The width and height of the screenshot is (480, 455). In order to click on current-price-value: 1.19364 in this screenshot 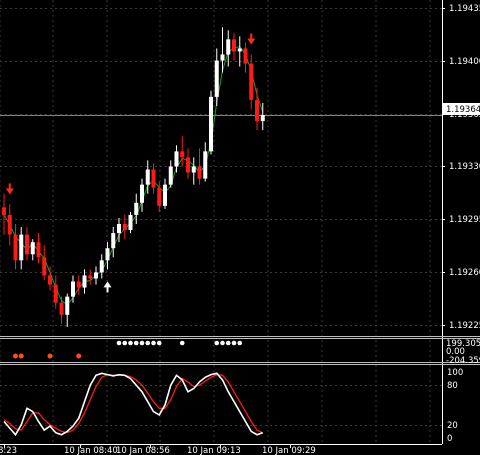, I will do `click(463, 110)`.